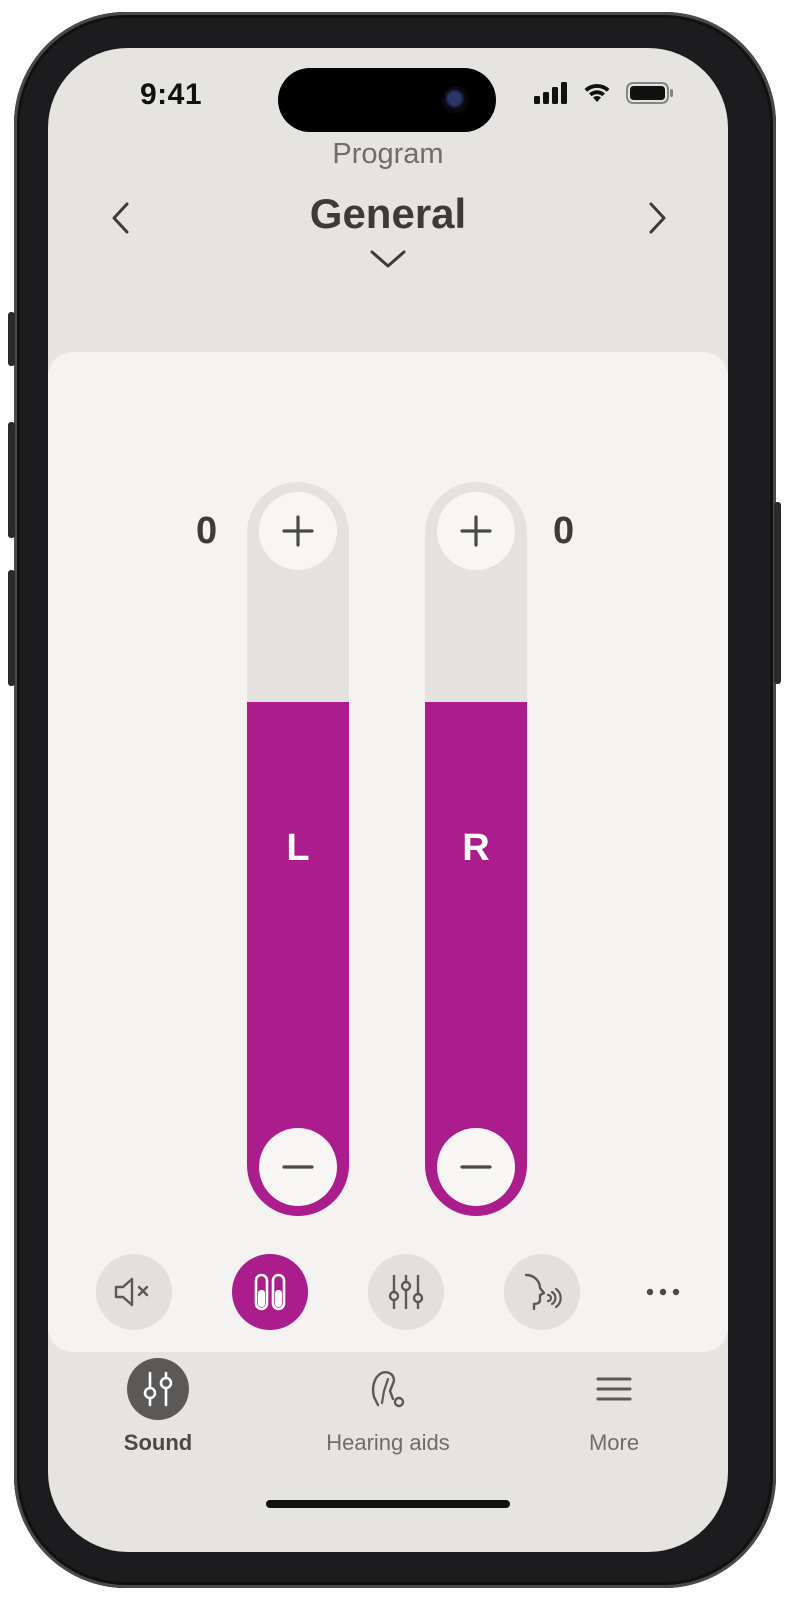 This screenshot has width=789, height=1600. I want to click on right-volume-up-button, so click(476, 531).